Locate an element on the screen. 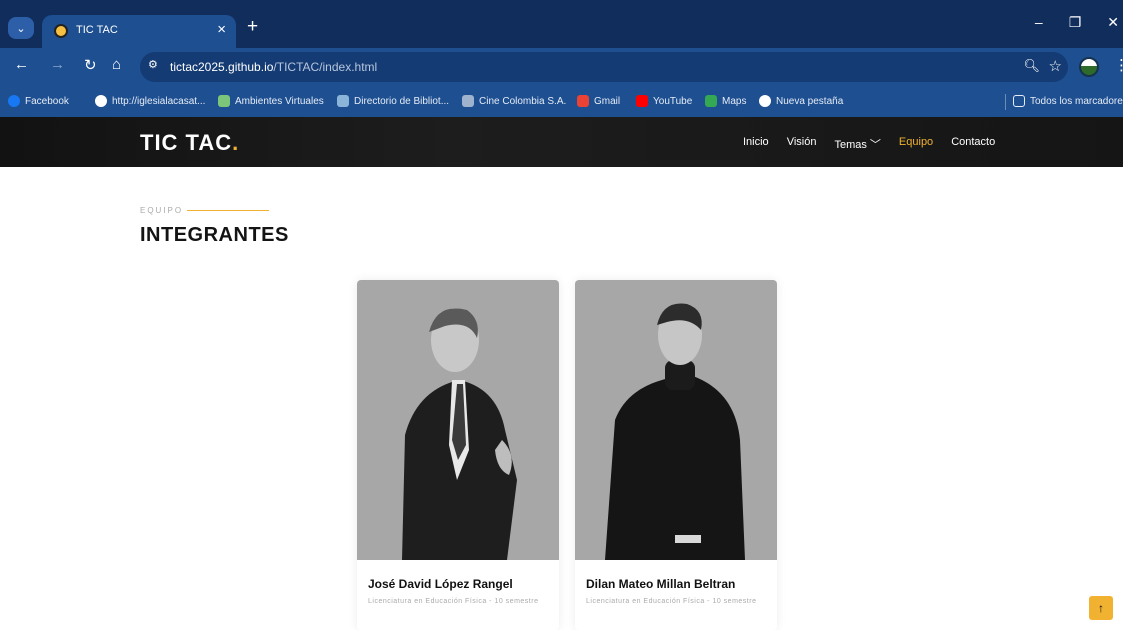  menu-contacto: Contacto is located at coordinates (973, 144).